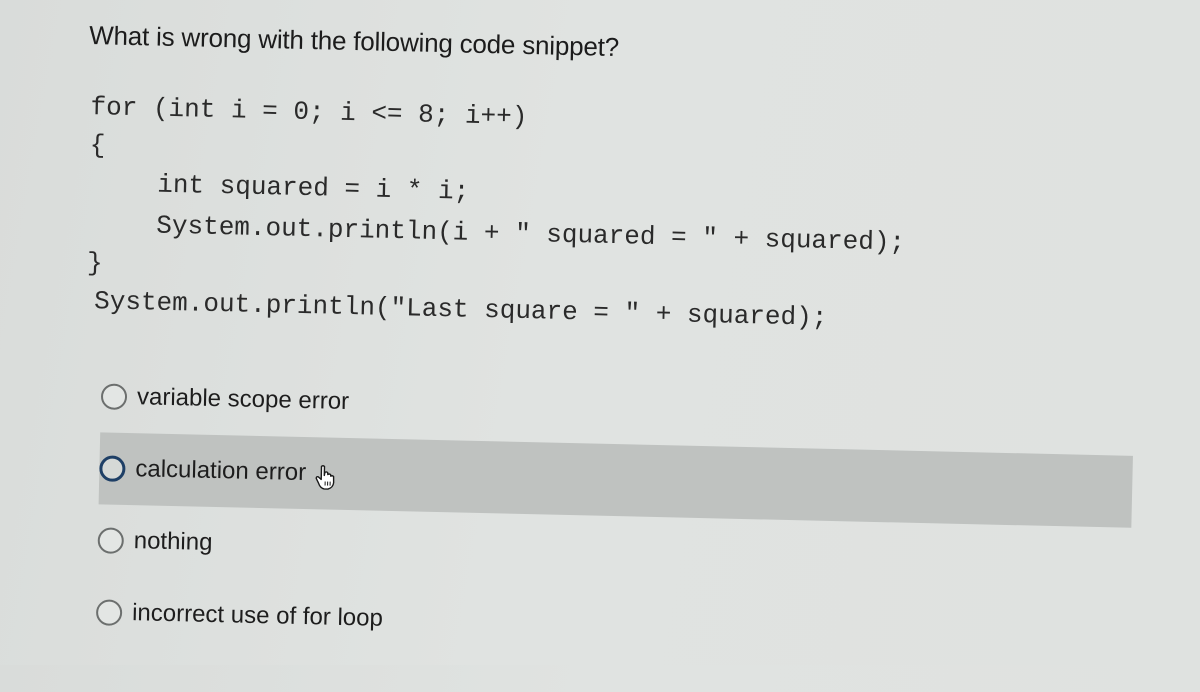  What do you see at coordinates (257, 616) in the screenshot?
I see `option-label: incorrect use of for loop` at bounding box center [257, 616].